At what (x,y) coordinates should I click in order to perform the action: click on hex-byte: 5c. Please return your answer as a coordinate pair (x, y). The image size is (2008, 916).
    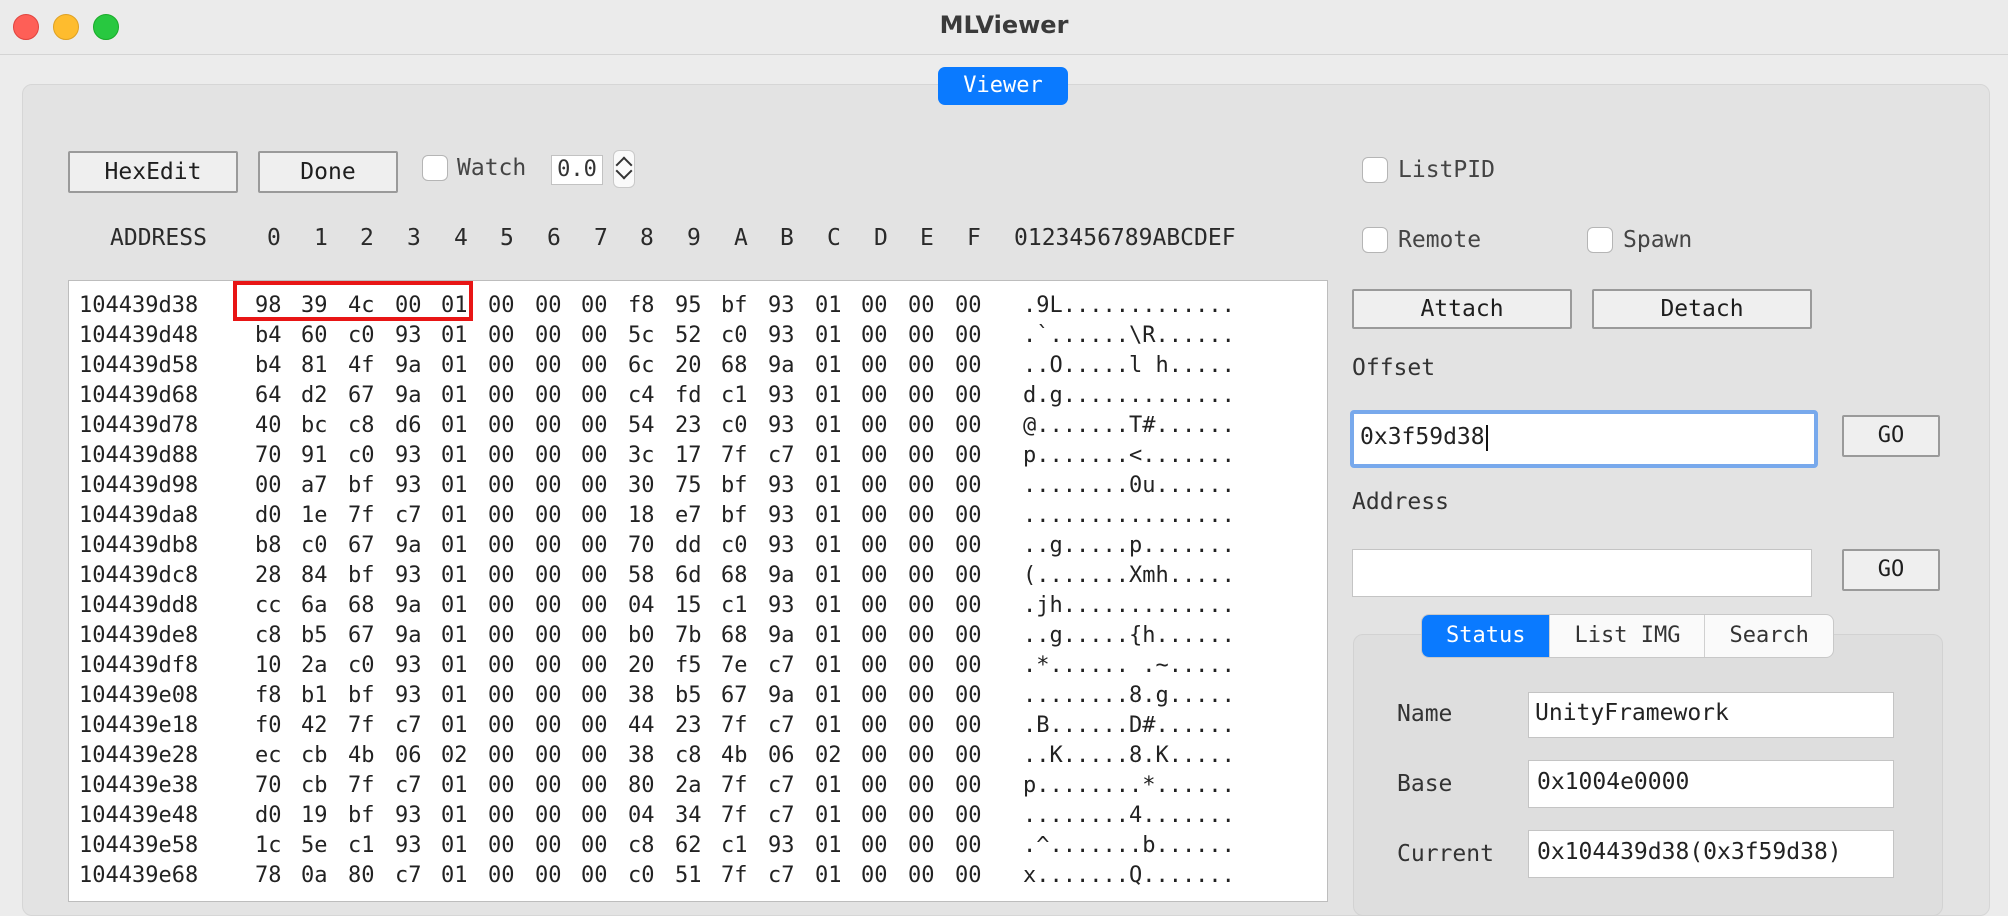
    Looking at the image, I should click on (641, 335).